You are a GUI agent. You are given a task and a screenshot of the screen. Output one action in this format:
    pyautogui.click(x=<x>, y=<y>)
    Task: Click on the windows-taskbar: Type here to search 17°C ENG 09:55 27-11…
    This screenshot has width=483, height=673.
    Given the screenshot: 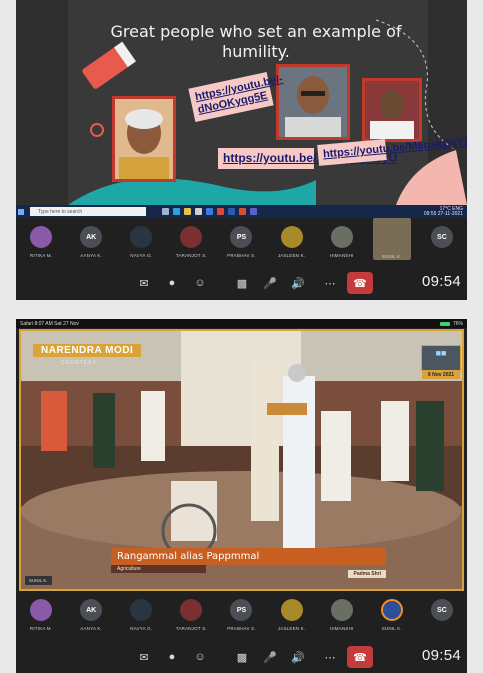 What is the action you would take?
    pyautogui.click(x=241, y=211)
    